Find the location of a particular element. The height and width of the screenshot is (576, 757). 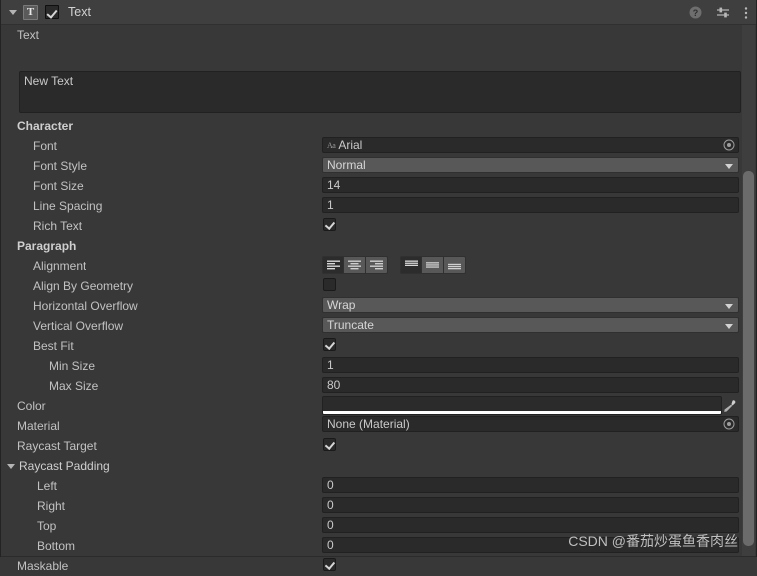

section-character: Character is located at coordinates (378, 126).